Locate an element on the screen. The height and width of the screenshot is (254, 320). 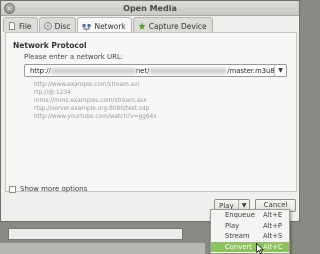
url-dropdown-button: ▼ is located at coordinates (280, 70).